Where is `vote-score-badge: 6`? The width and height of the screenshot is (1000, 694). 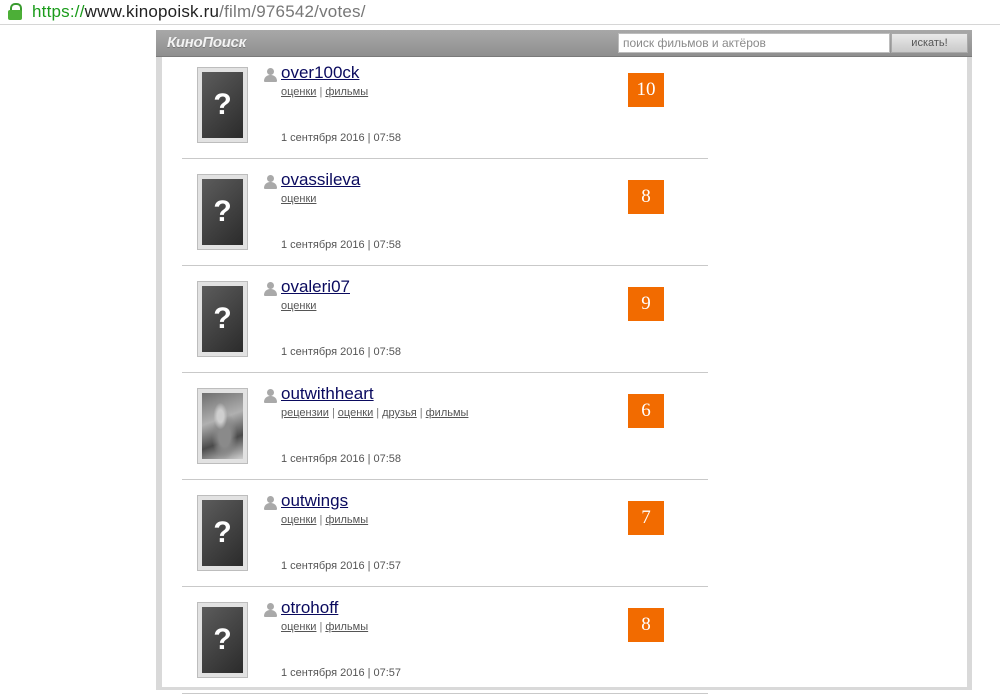
vote-score-badge: 6 is located at coordinates (646, 411).